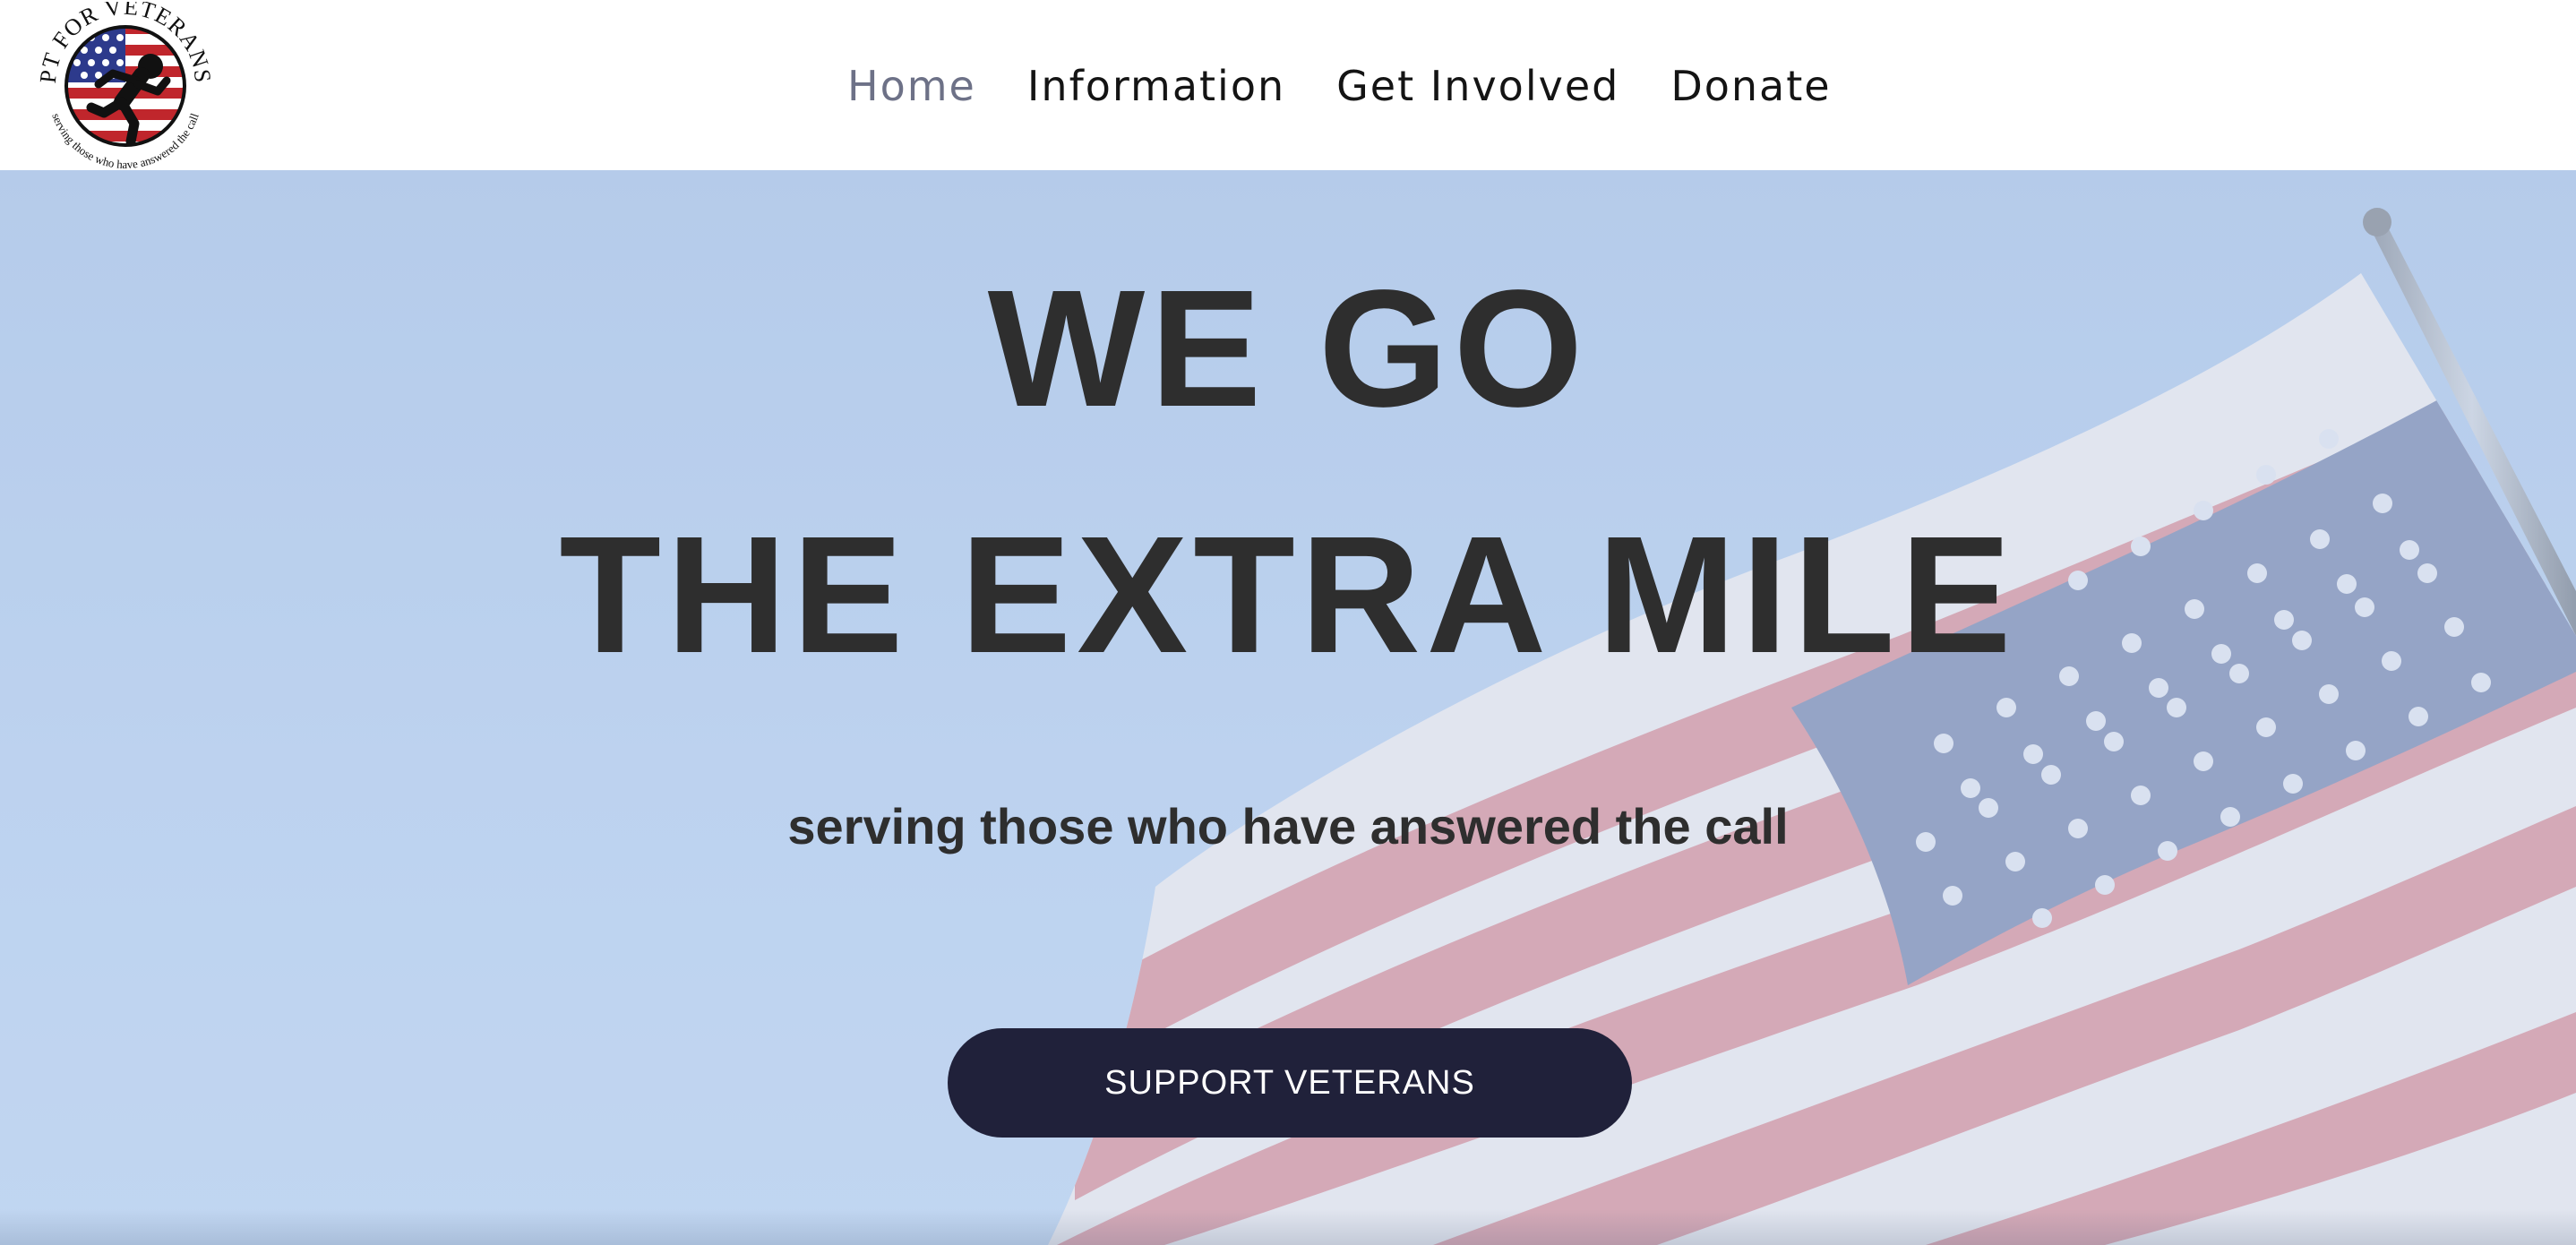 This screenshot has width=2576, height=1245. What do you see at coordinates (1288, 595) in the screenshot?
I see `hero-headline-line2: THE EXTRA MILE` at bounding box center [1288, 595].